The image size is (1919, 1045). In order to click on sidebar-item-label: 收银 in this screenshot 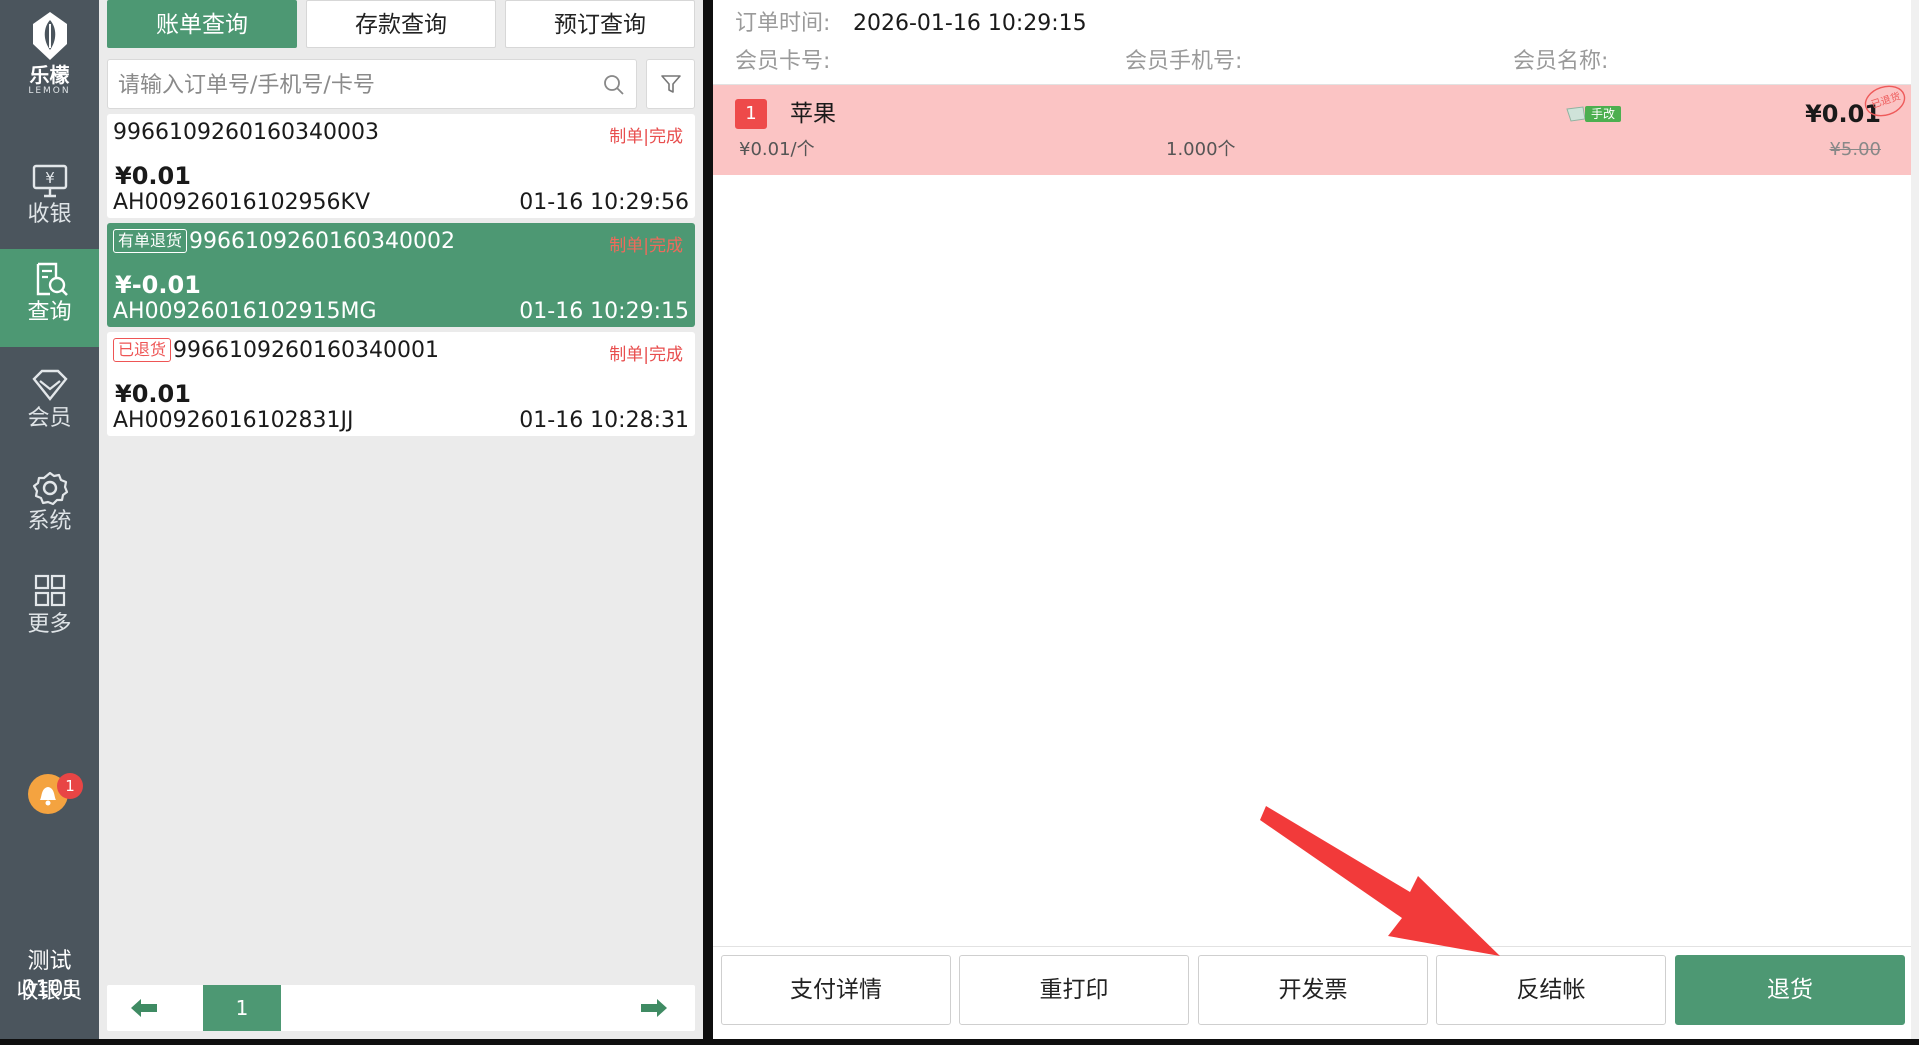, I will do `click(49, 214)`.